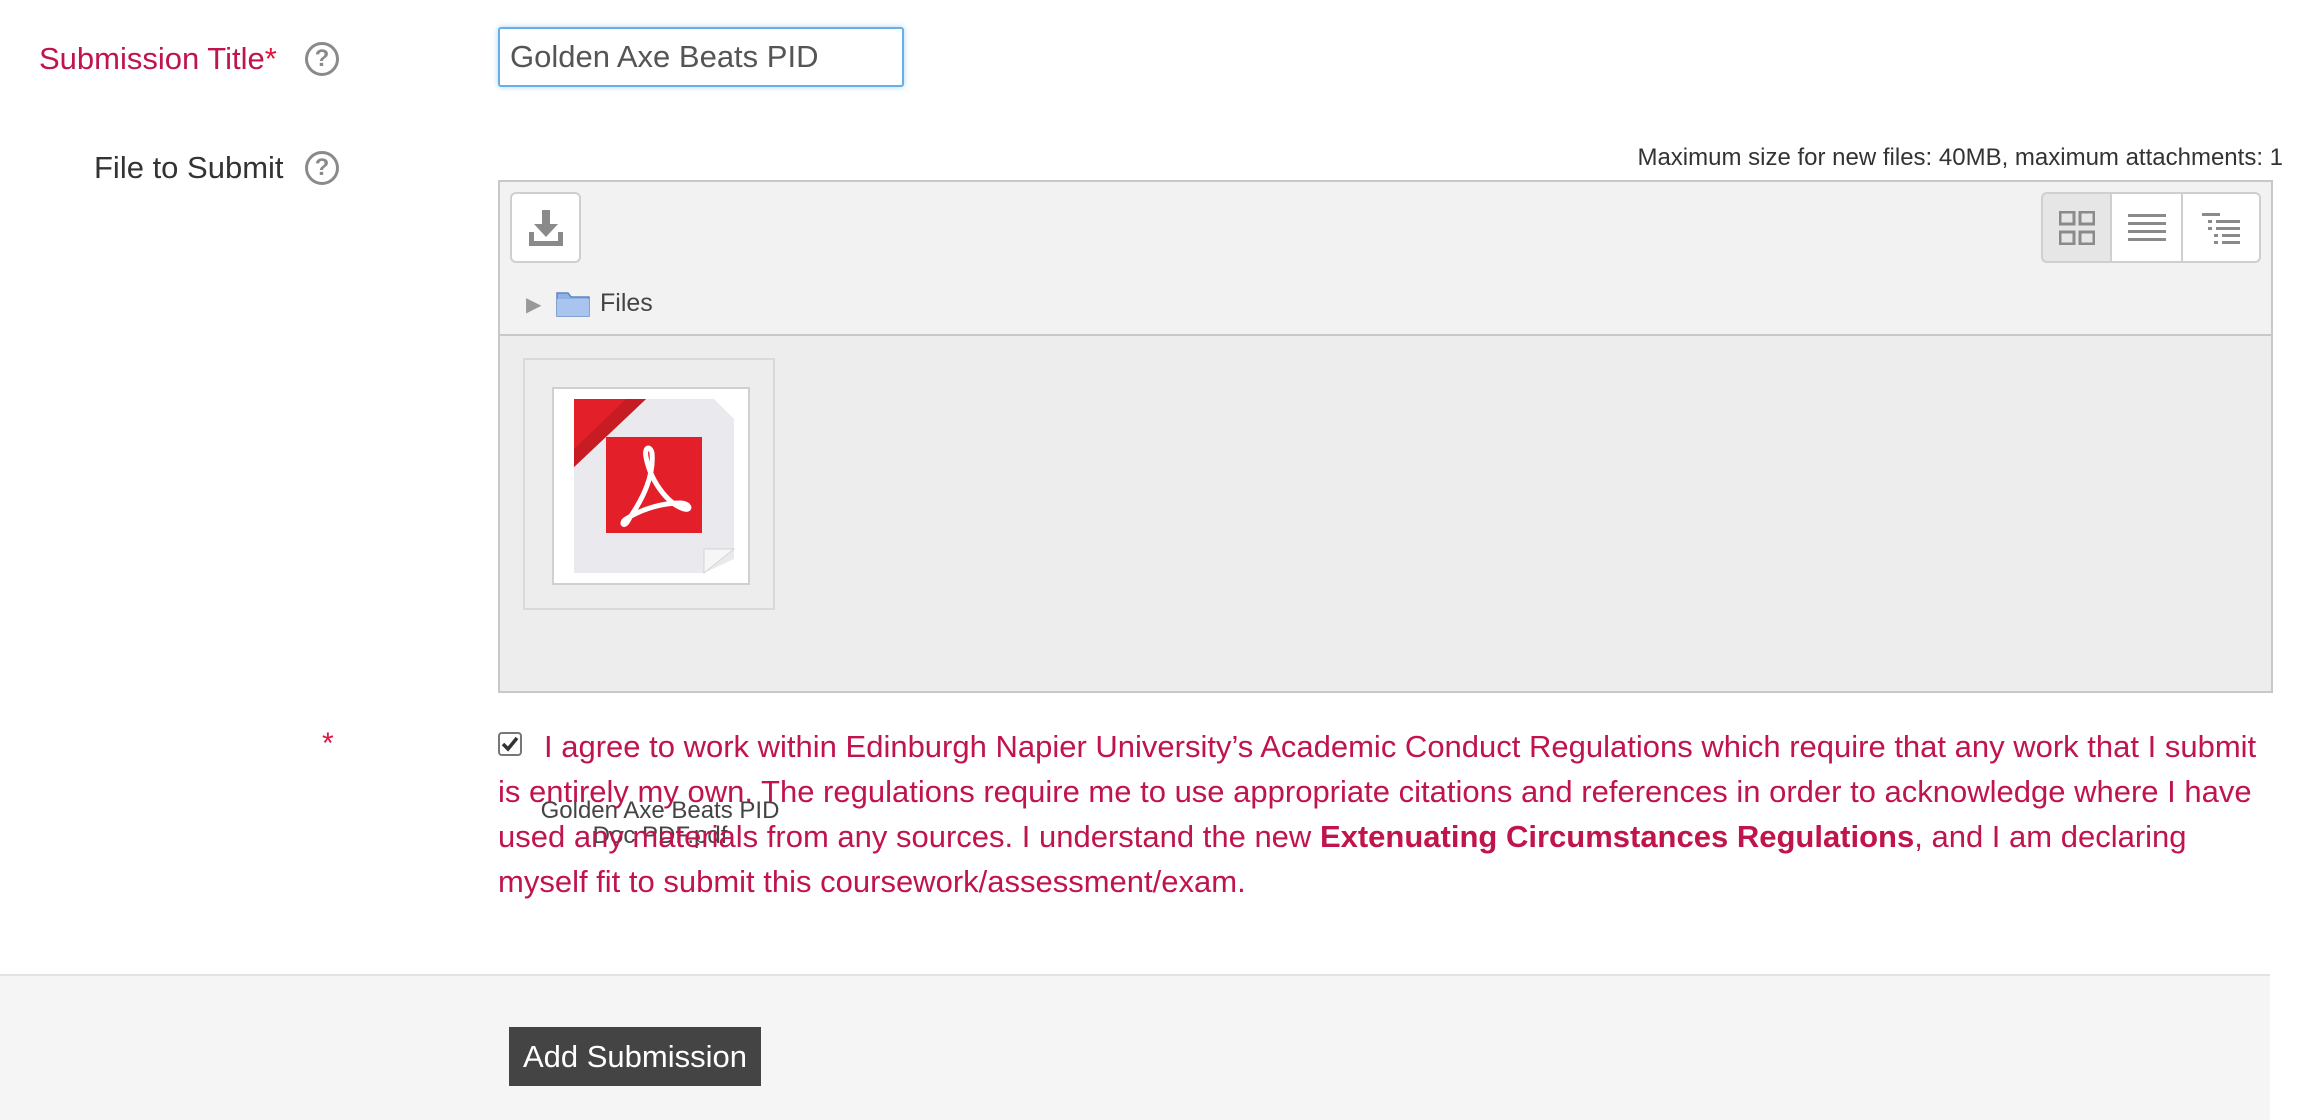  Describe the element at coordinates (533, 304) in the screenshot. I see `expand-arrow-icon: ▶` at that location.